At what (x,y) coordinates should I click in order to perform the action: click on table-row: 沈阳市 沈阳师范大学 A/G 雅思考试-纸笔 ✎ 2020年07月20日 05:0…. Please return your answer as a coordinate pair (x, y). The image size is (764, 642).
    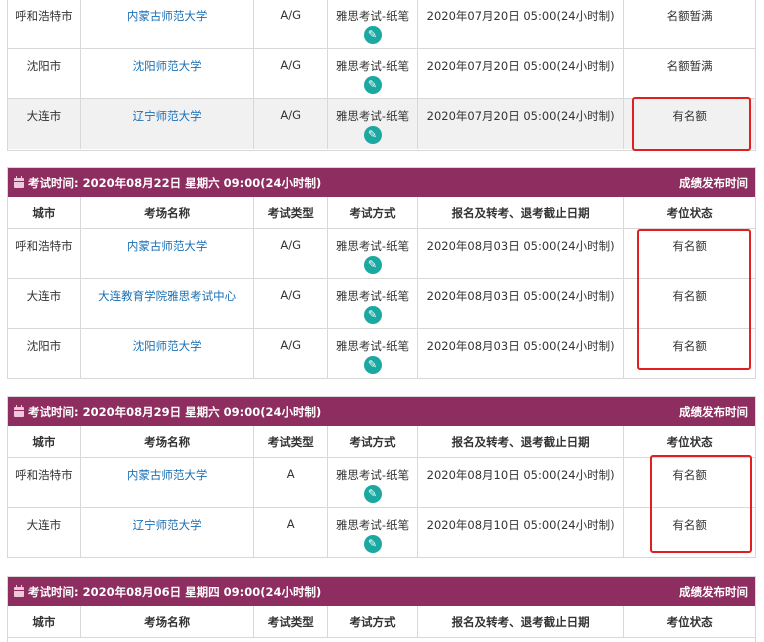
    Looking at the image, I should click on (381, 74).